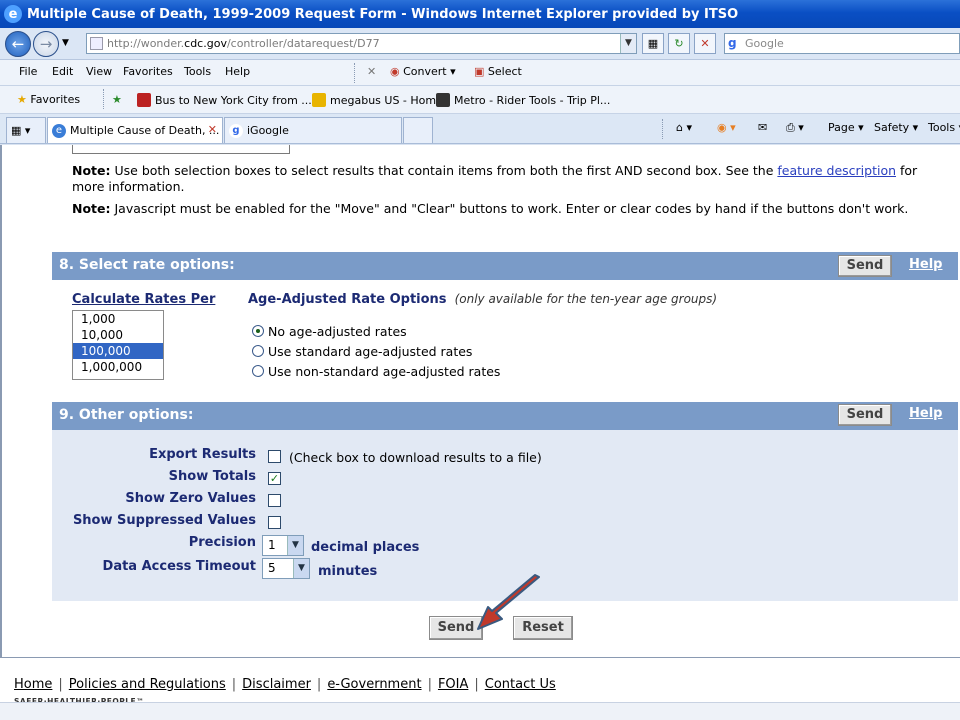 The height and width of the screenshot is (720, 960). I want to click on footer-foia-link: FOIA, so click(453, 684).